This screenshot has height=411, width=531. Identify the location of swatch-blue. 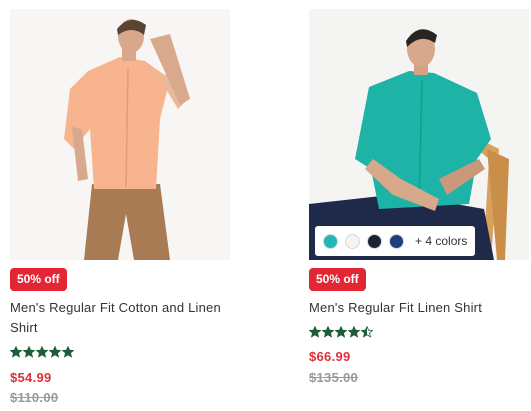
(396, 241).